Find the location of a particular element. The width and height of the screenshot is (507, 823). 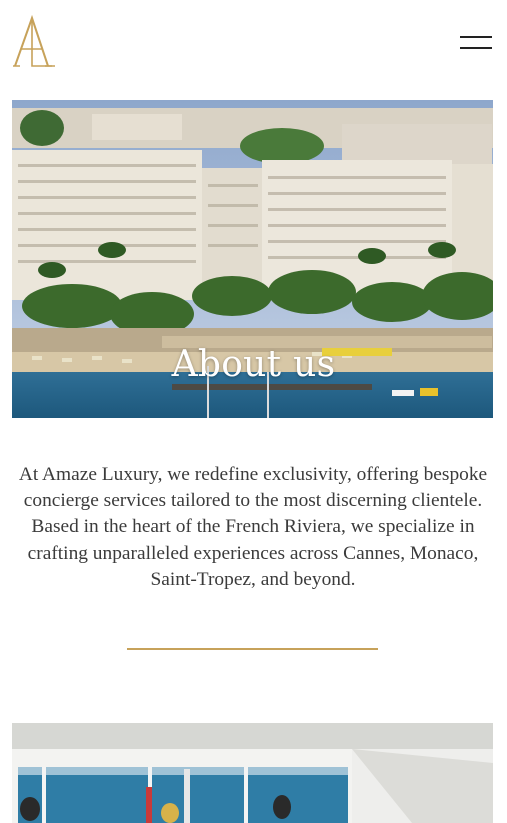

yacht-interior-image is located at coordinates (252, 773).